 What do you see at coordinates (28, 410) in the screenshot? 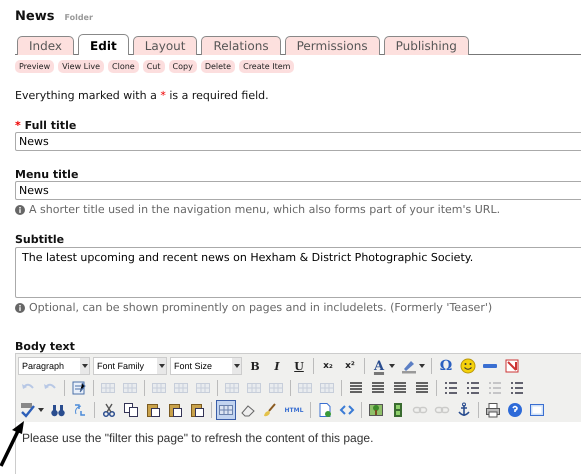
I see `spellcheck-icon` at bounding box center [28, 410].